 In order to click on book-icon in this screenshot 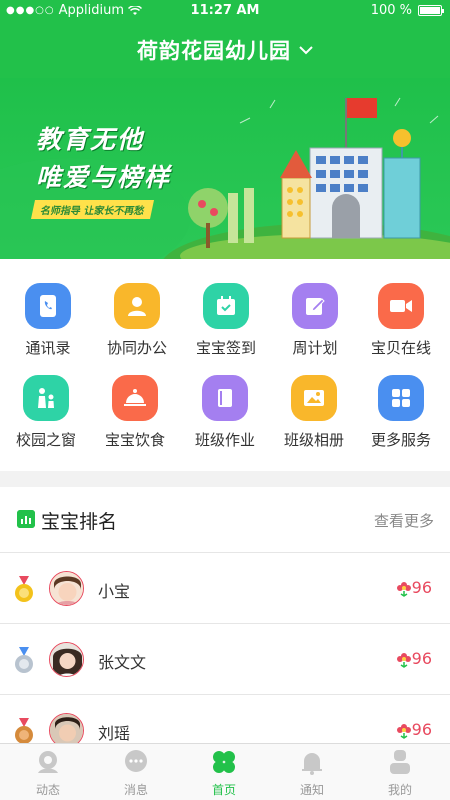, I will do `click(225, 398)`.